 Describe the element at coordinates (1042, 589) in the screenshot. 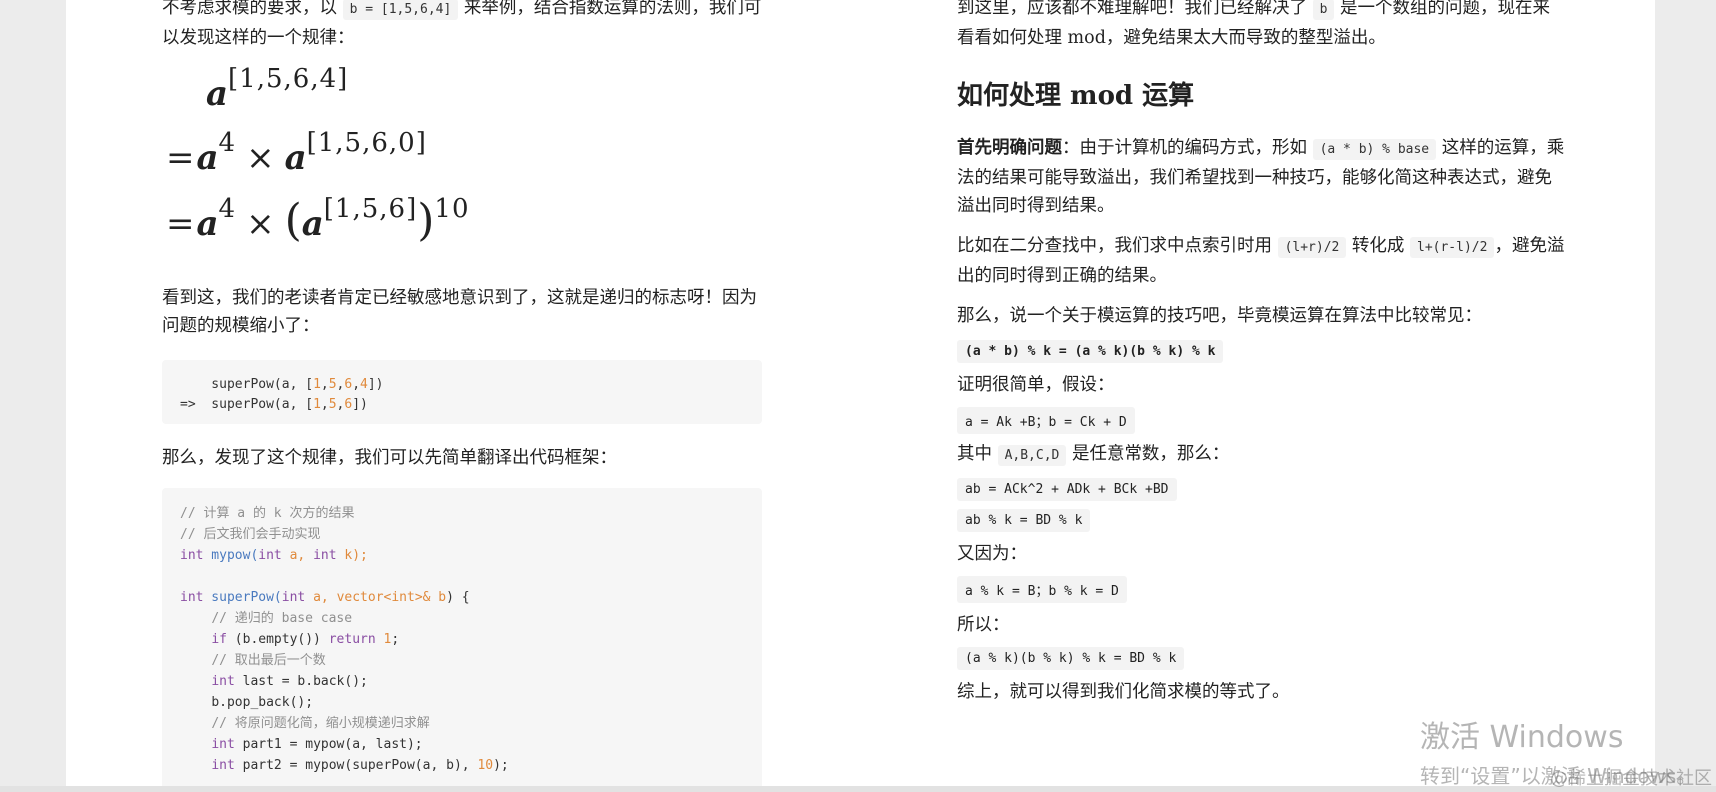

I see `formula-mod: a % k = B；b % k = D` at that location.